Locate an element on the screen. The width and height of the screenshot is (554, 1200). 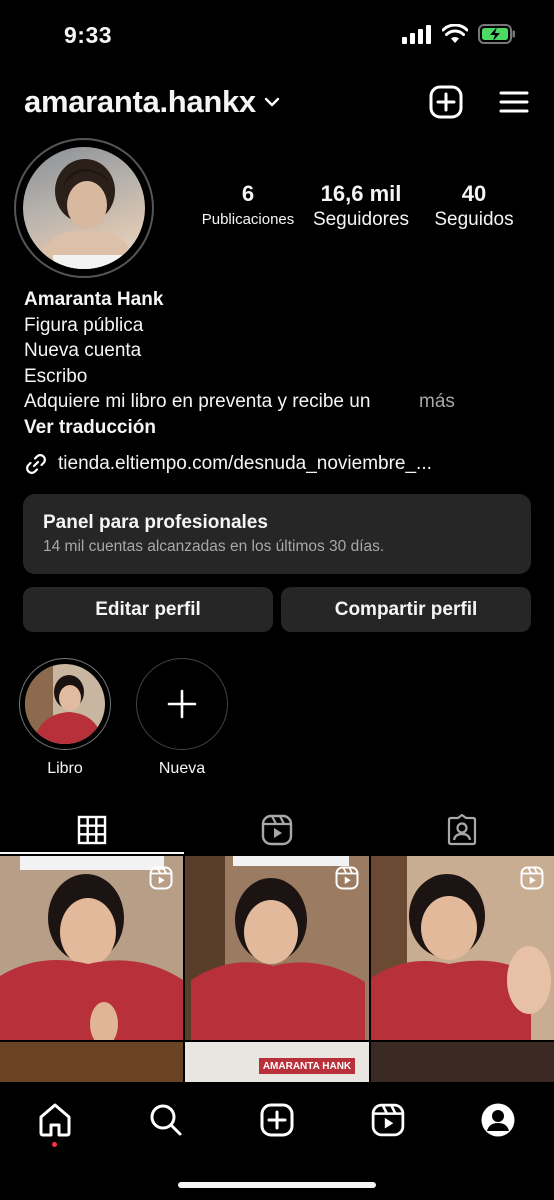
stat-following-label: Seguidos is located at coordinates (474, 219).